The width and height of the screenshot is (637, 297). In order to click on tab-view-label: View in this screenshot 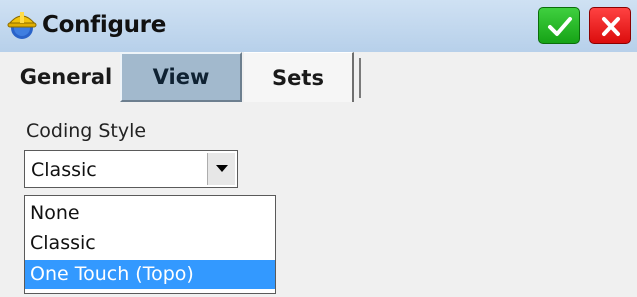, I will do `click(181, 77)`.